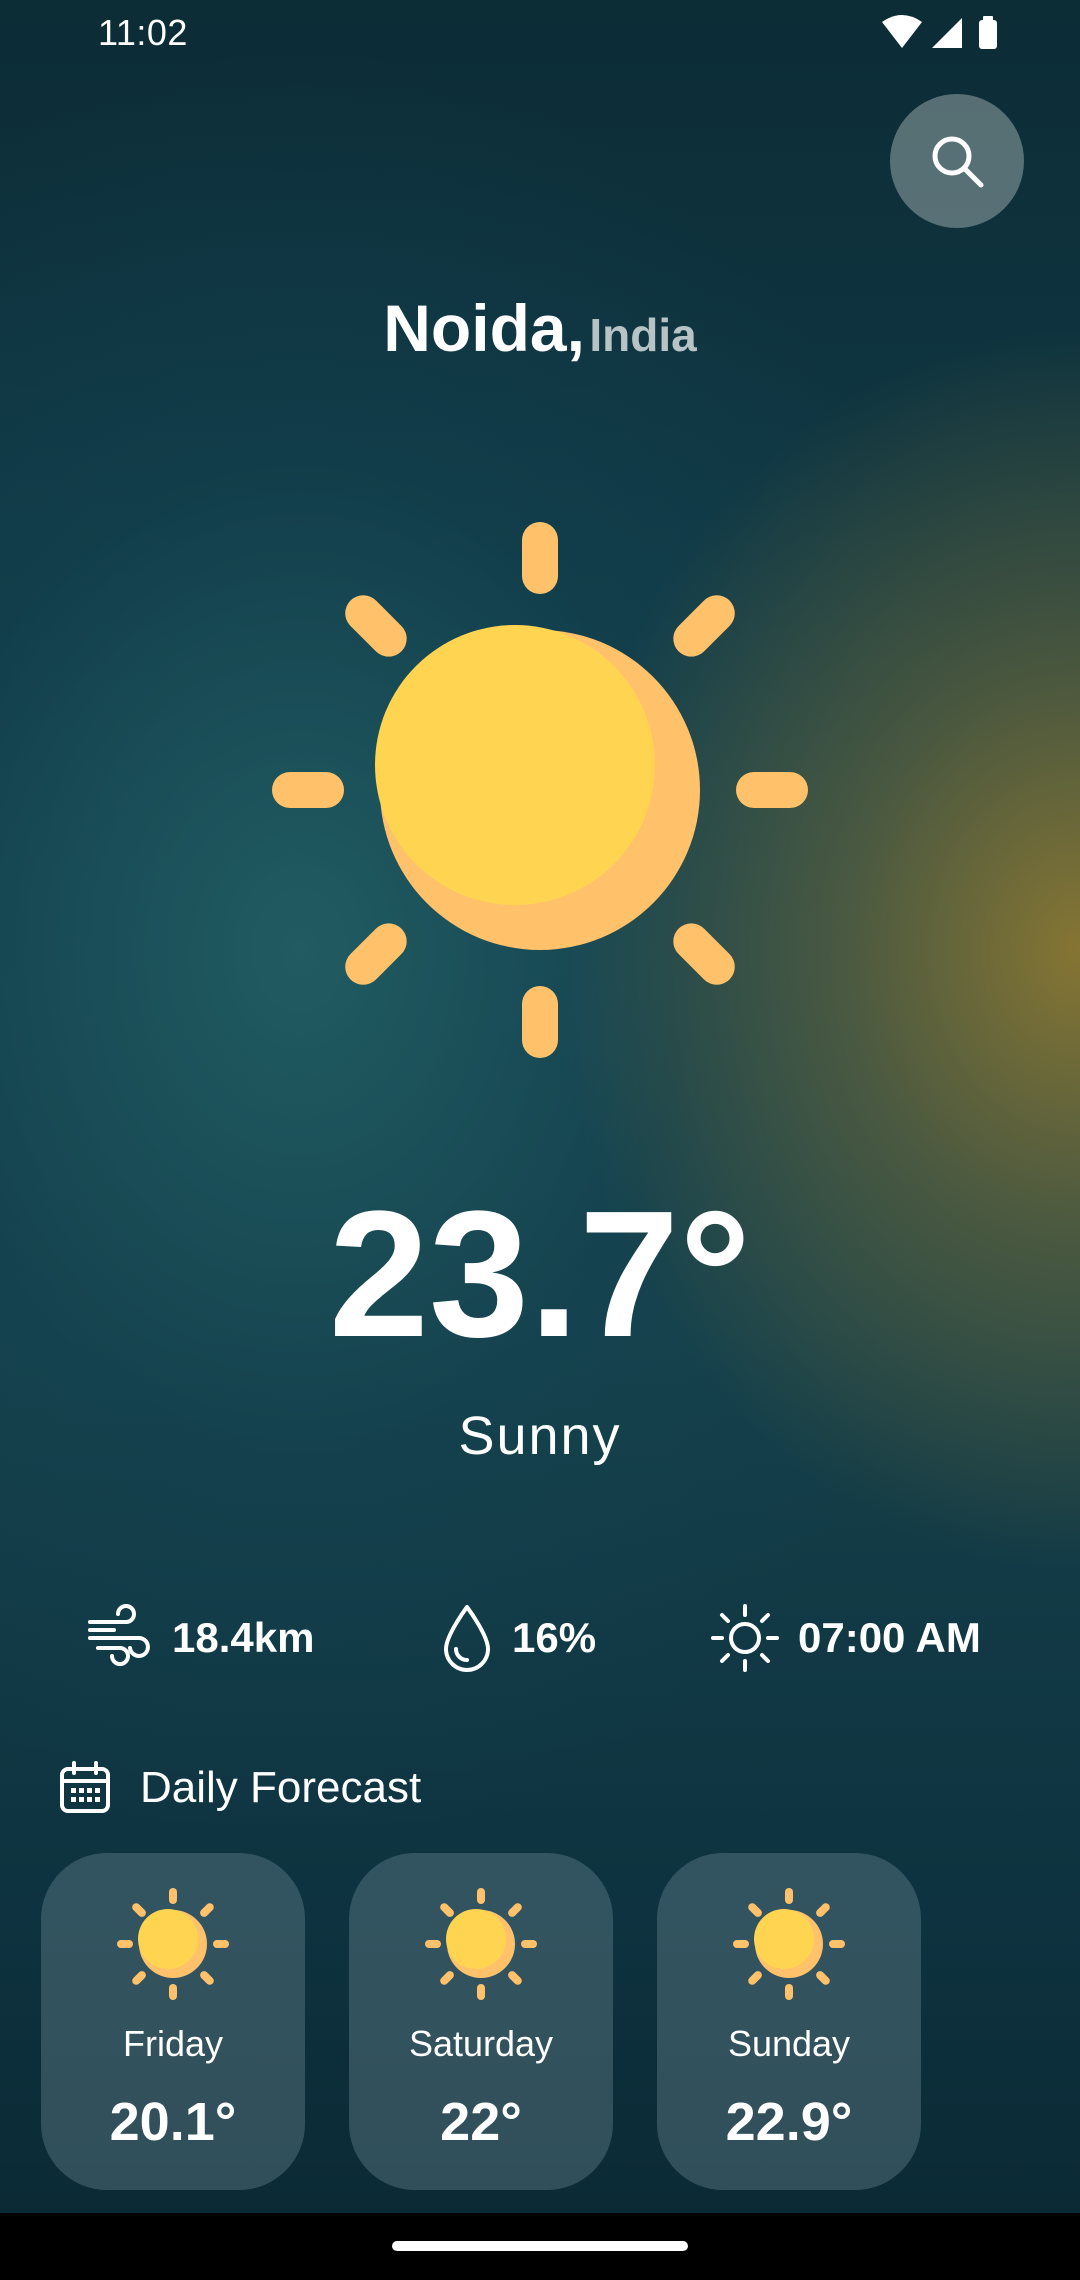 The image size is (1080, 2280). Describe the element at coordinates (789, 2021) in the screenshot. I see `forecast-card: Sunday 22.9°` at that location.